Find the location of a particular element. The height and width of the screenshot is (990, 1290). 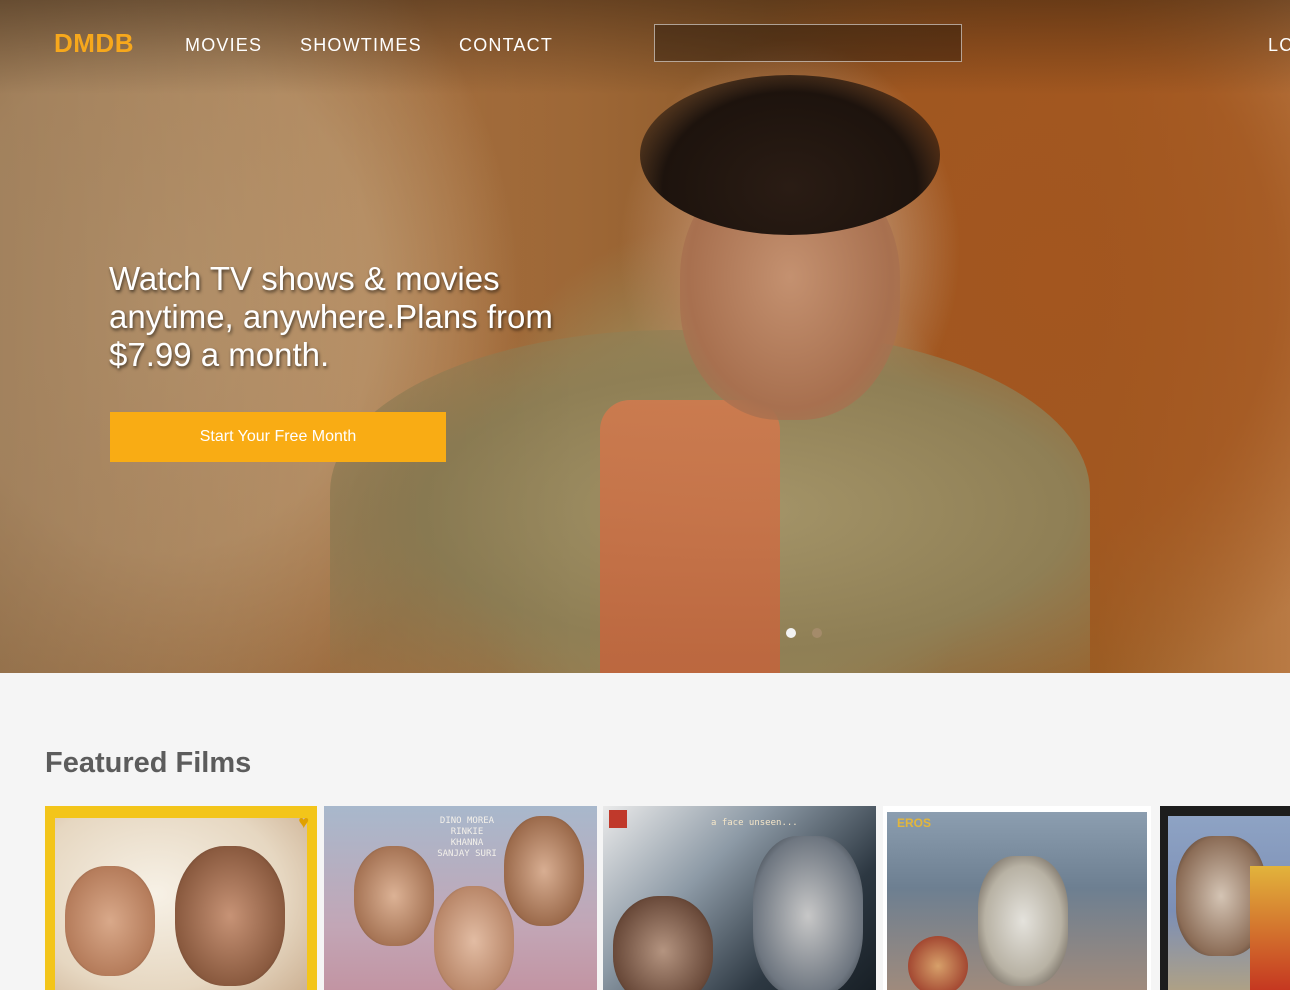

heart-icon: ♥ is located at coordinates (303, 822).